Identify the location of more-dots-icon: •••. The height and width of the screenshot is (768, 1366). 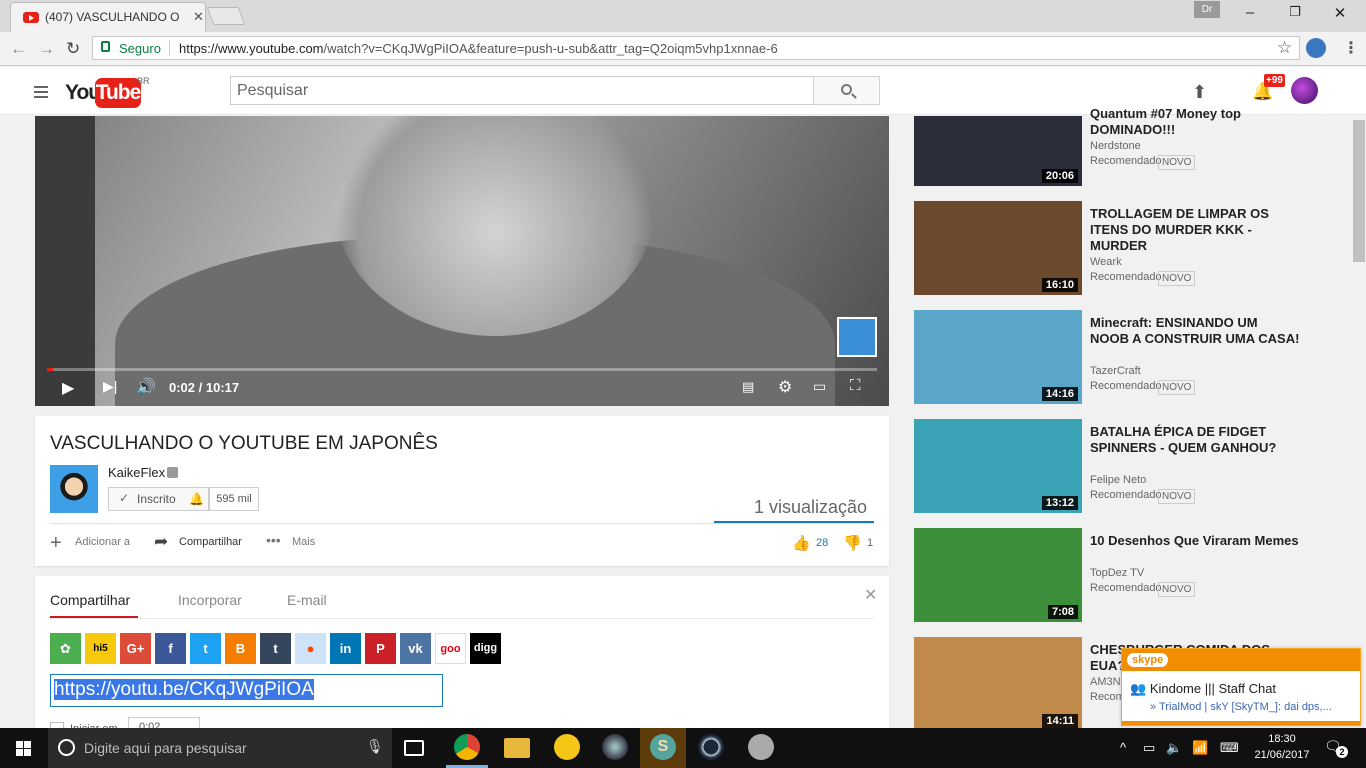
(273, 540).